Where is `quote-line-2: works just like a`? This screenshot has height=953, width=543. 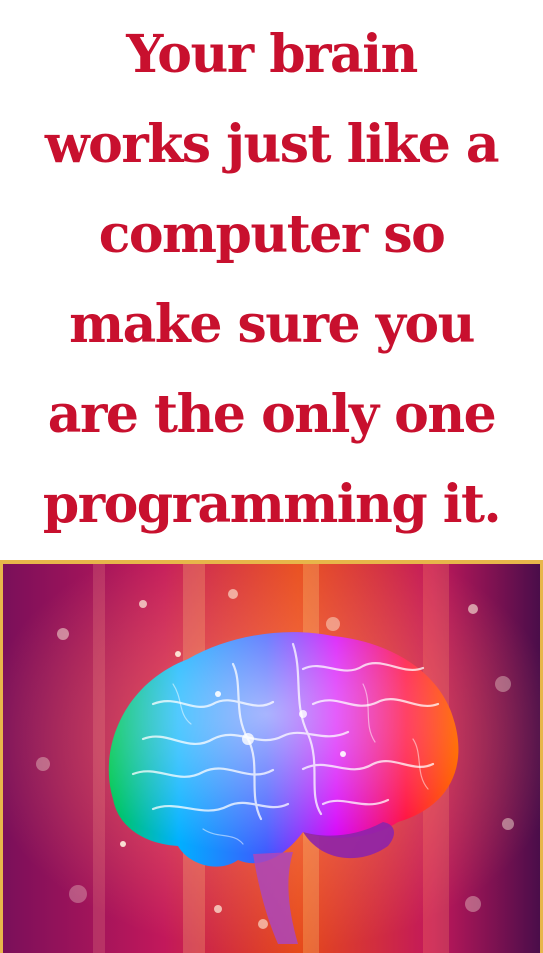
quote-line-2: works just like a is located at coordinates (272, 144).